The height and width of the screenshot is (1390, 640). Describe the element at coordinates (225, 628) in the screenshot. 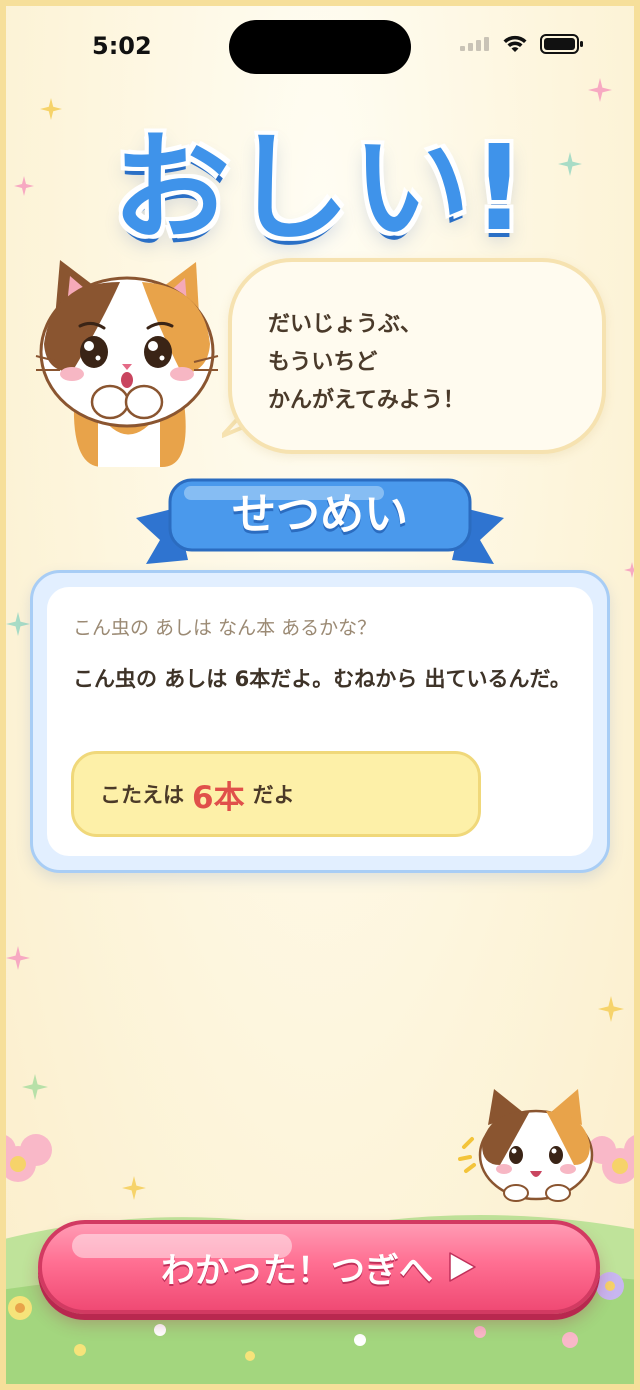

I see `question-text: こん虫の あしは なん本 あるかな？` at that location.